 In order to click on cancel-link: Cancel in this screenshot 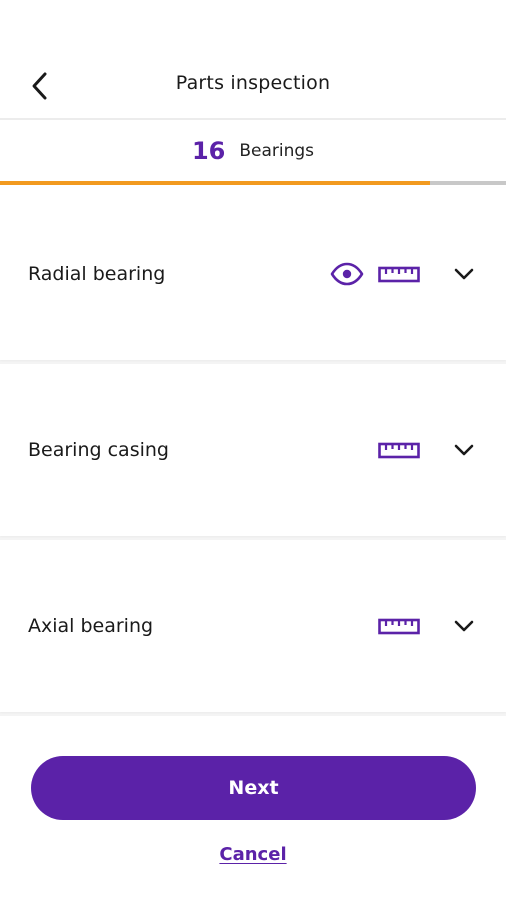, I will do `click(253, 854)`.